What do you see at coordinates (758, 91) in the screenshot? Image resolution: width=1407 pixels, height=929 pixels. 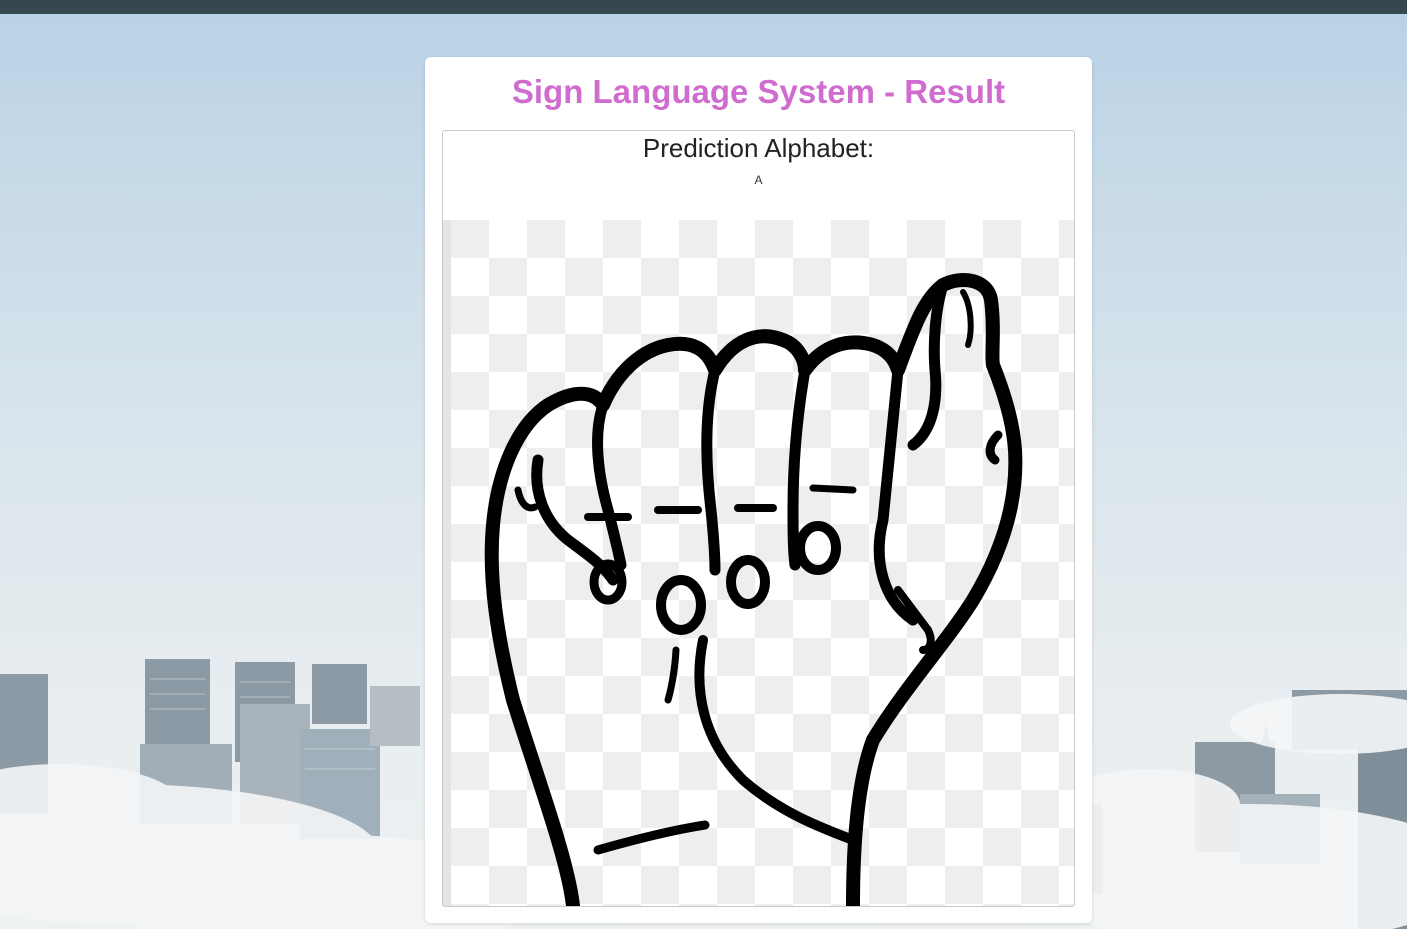 I see `page-title: Sign Language System - Result` at bounding box center [758, 91].